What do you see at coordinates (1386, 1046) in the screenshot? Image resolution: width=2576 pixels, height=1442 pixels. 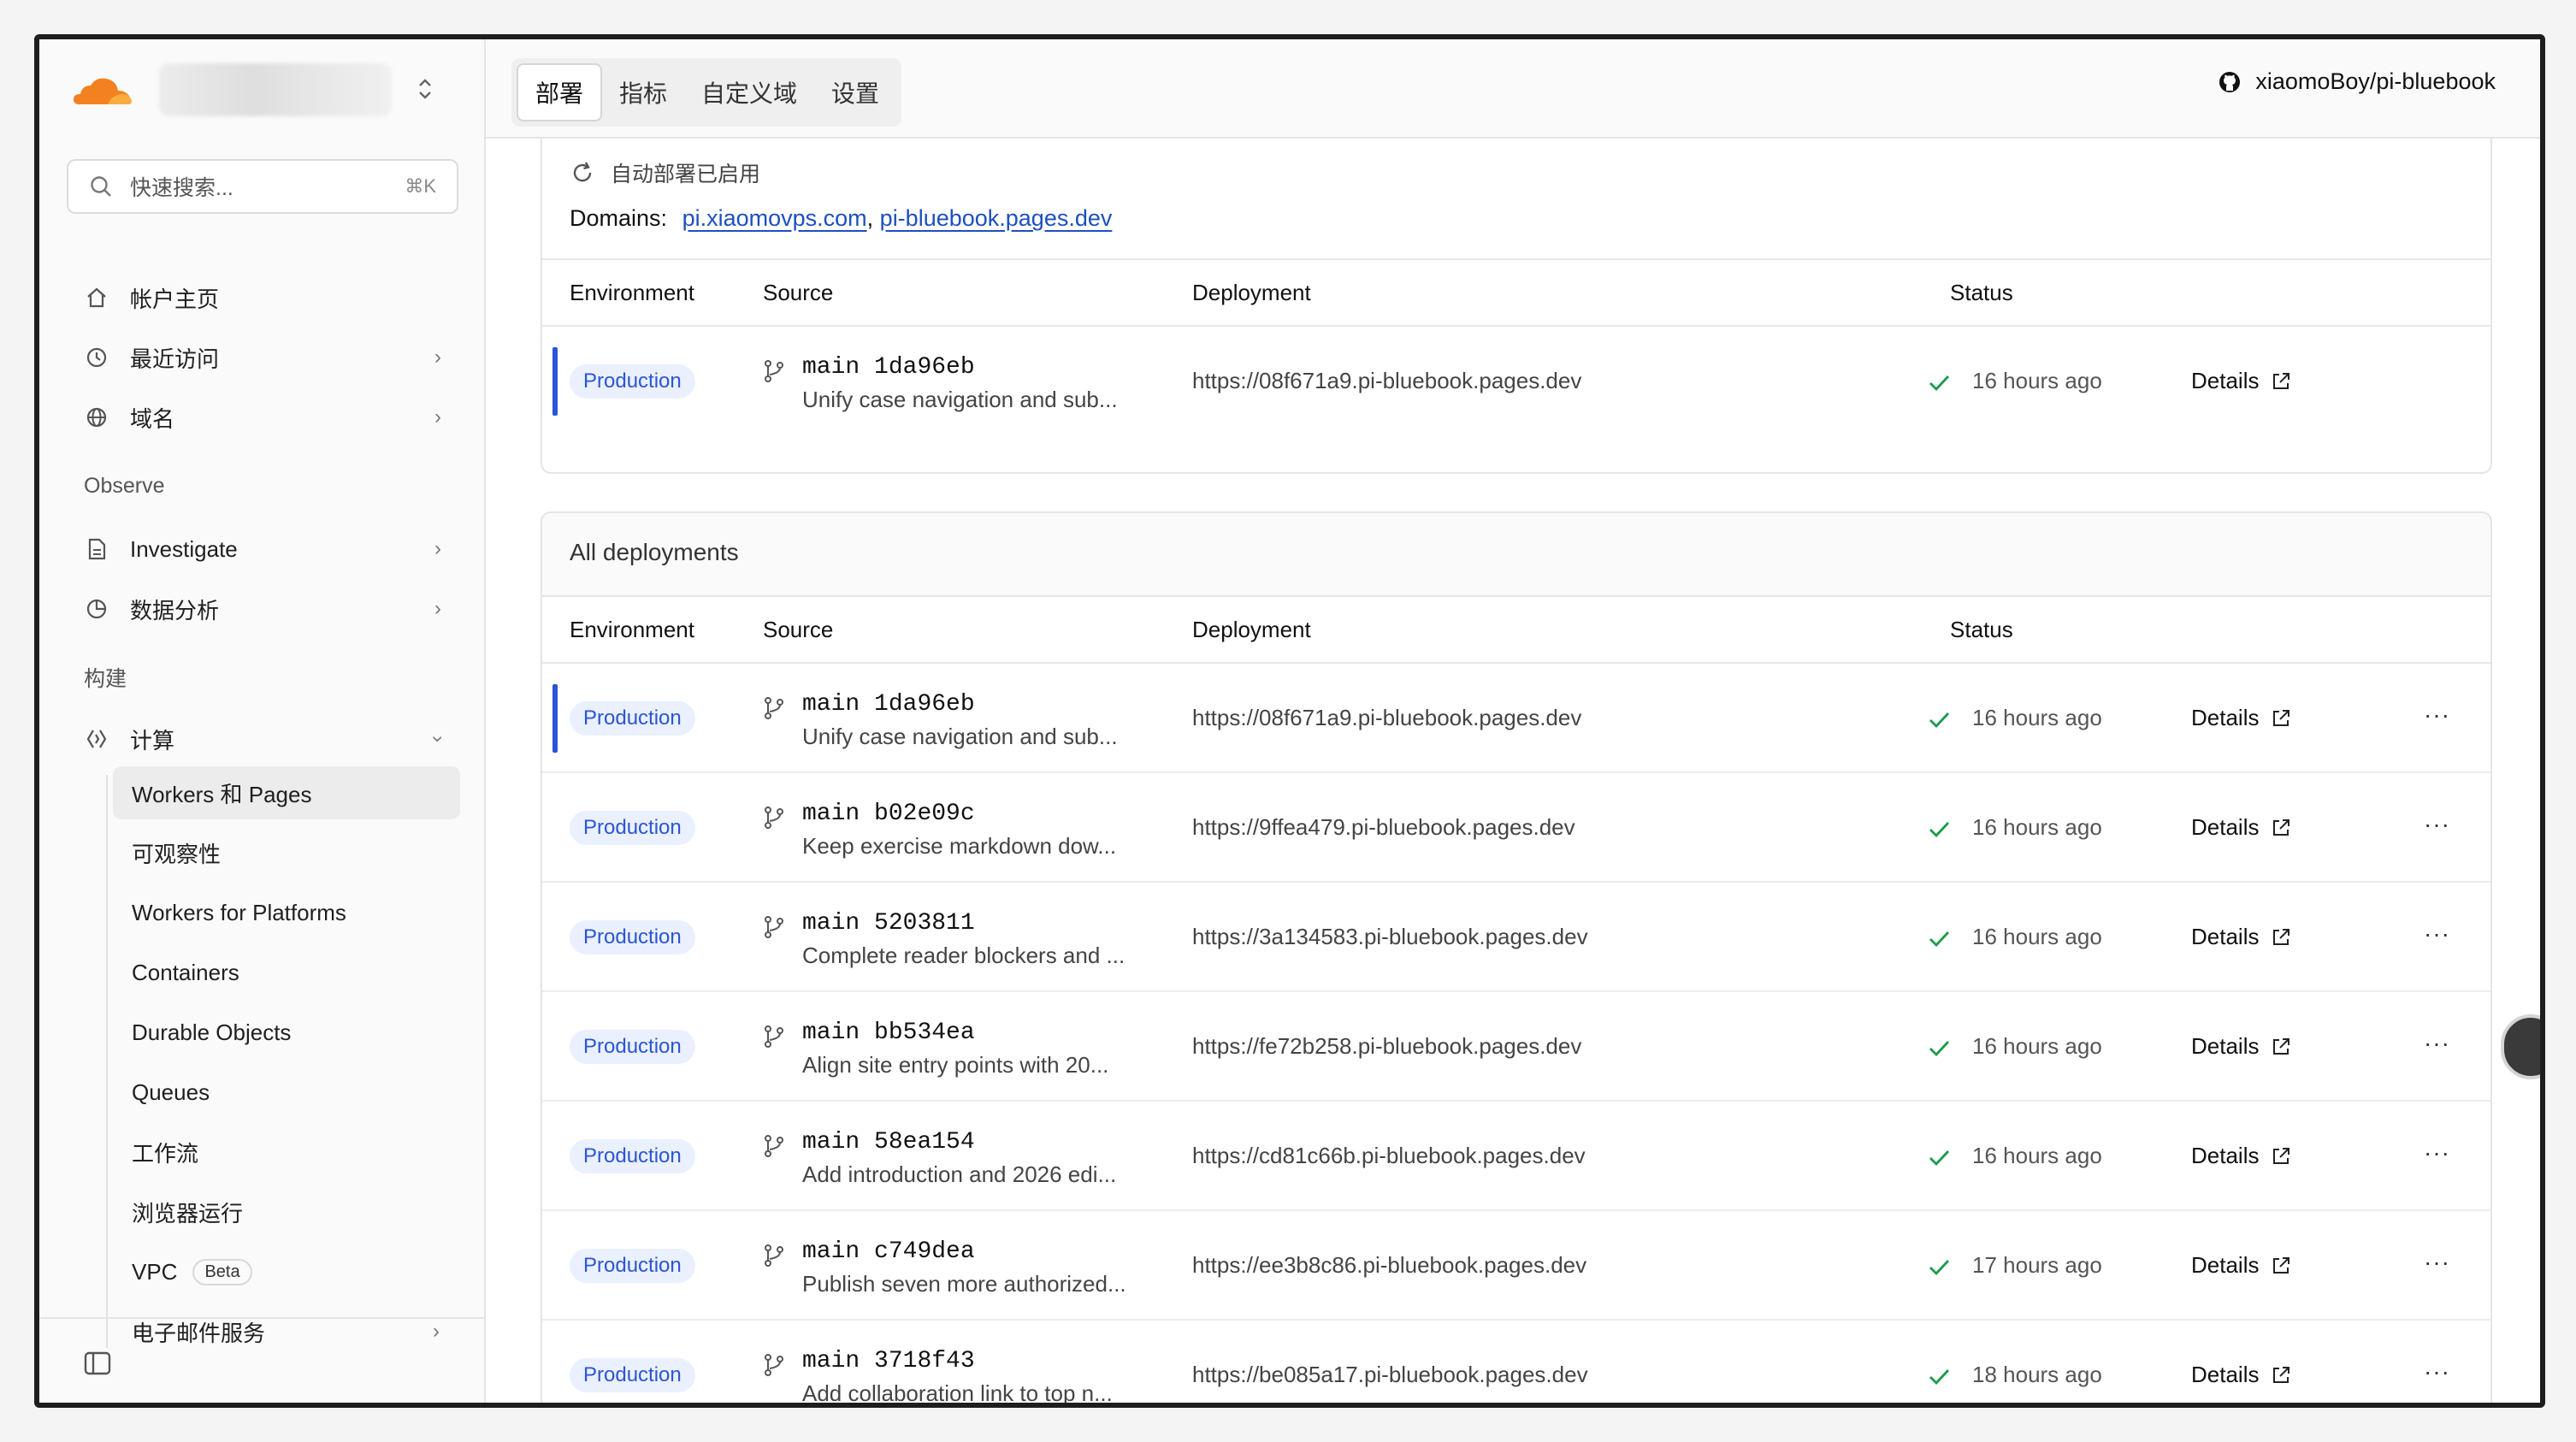 I see `deployment-url: https://fe72b258.pi-bluebook.pages.dev` at bounding box center [1386, 1046].